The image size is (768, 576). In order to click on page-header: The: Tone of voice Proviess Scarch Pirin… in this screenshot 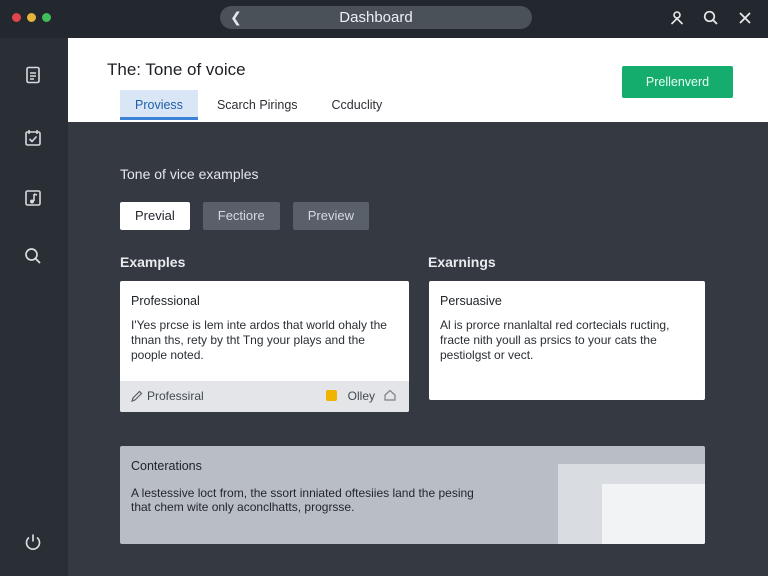, I will do `click(418, 80)`.